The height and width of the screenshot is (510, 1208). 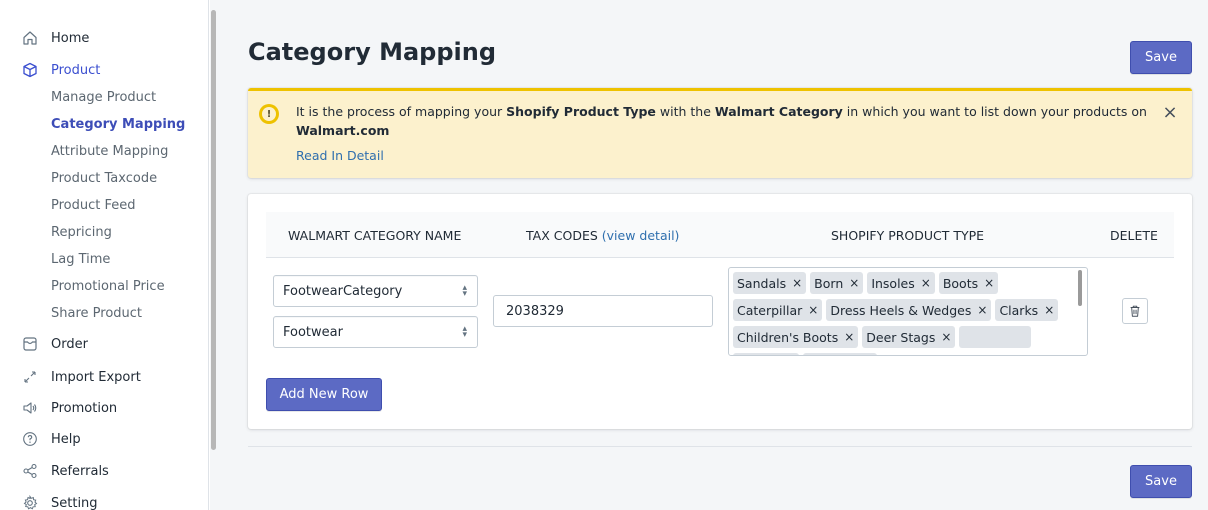 I want to click on header-shopify-type: SHOPIFY PRODUCT TYPE, so click(x=908, y=235).